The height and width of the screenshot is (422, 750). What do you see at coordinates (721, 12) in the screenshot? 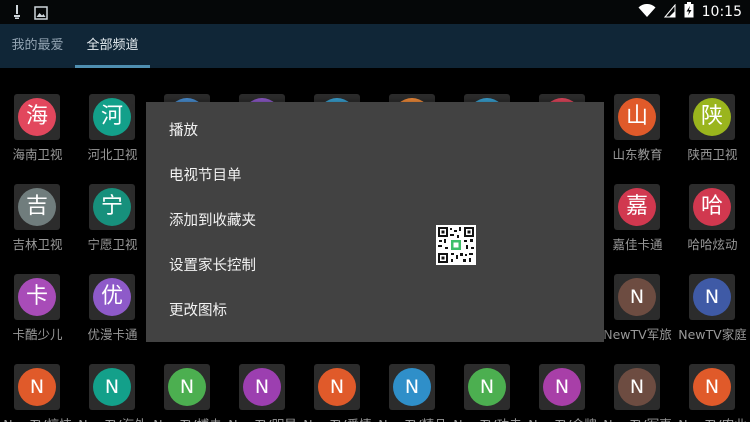
I see `clock: 10:15` at bounding box center [721, 12].